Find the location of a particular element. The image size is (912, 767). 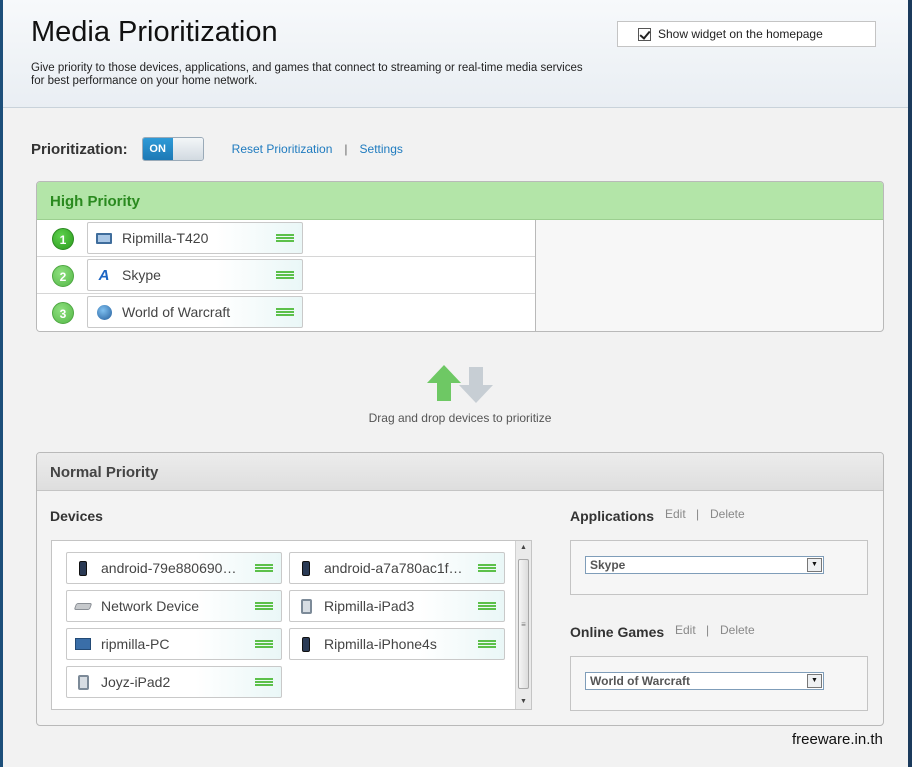

show-widget-label: Show widget on the homepage is located at coordinates (740, 34).